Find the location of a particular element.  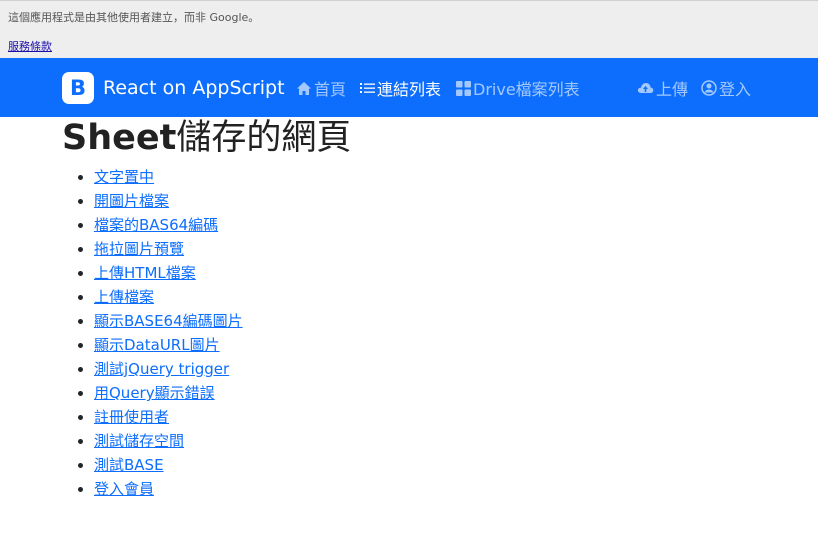

nav-item-login: 登入 is located at coordinates (726, 88).